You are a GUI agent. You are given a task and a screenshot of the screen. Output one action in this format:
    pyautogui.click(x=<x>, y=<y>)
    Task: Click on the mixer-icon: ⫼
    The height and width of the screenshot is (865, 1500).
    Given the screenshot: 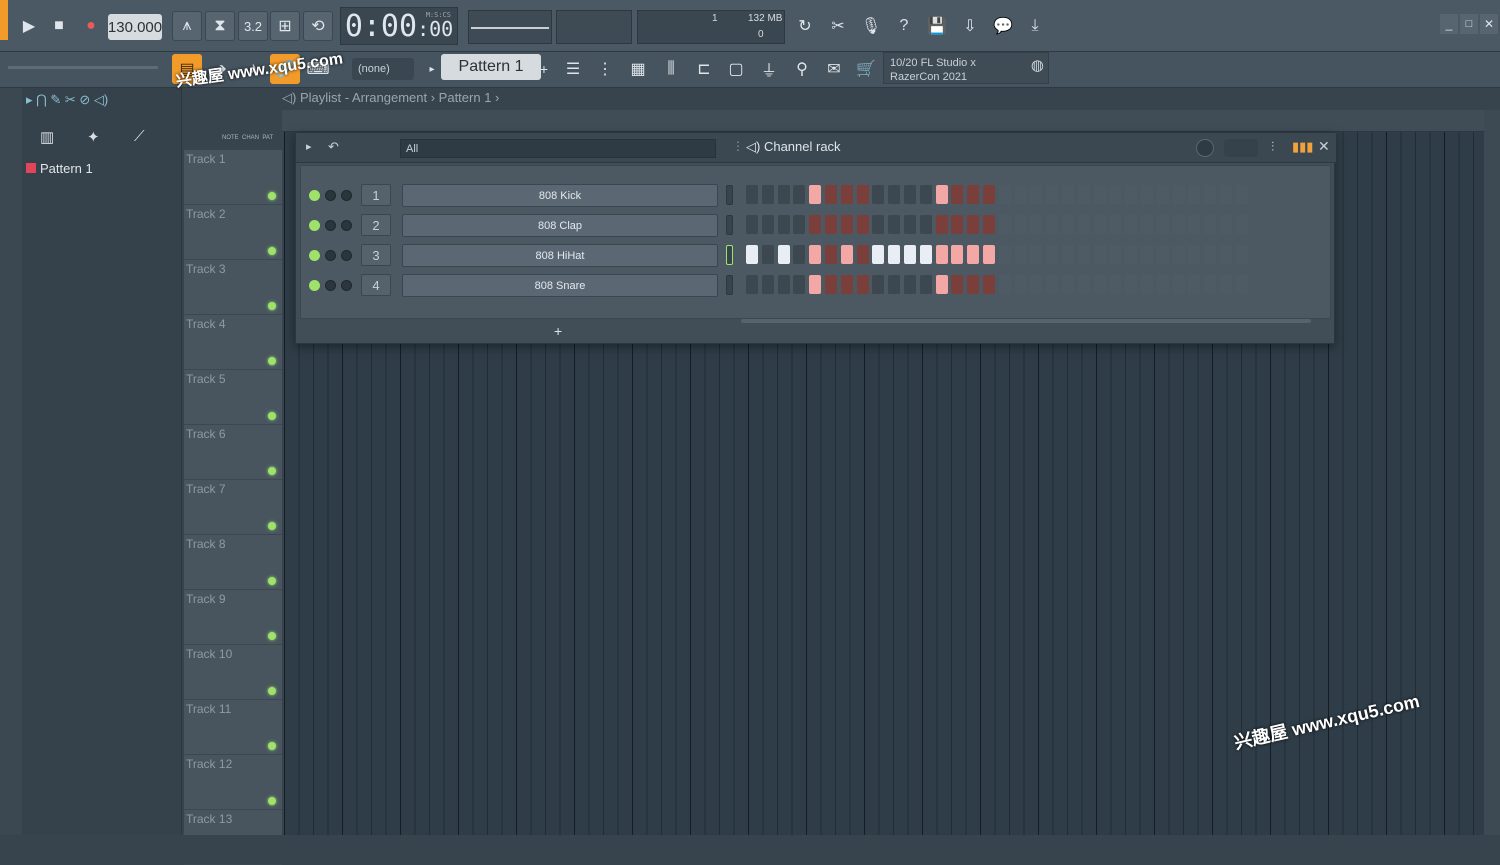 What is the action you would take?
    pyautogui.click(x=671, y=69)
    